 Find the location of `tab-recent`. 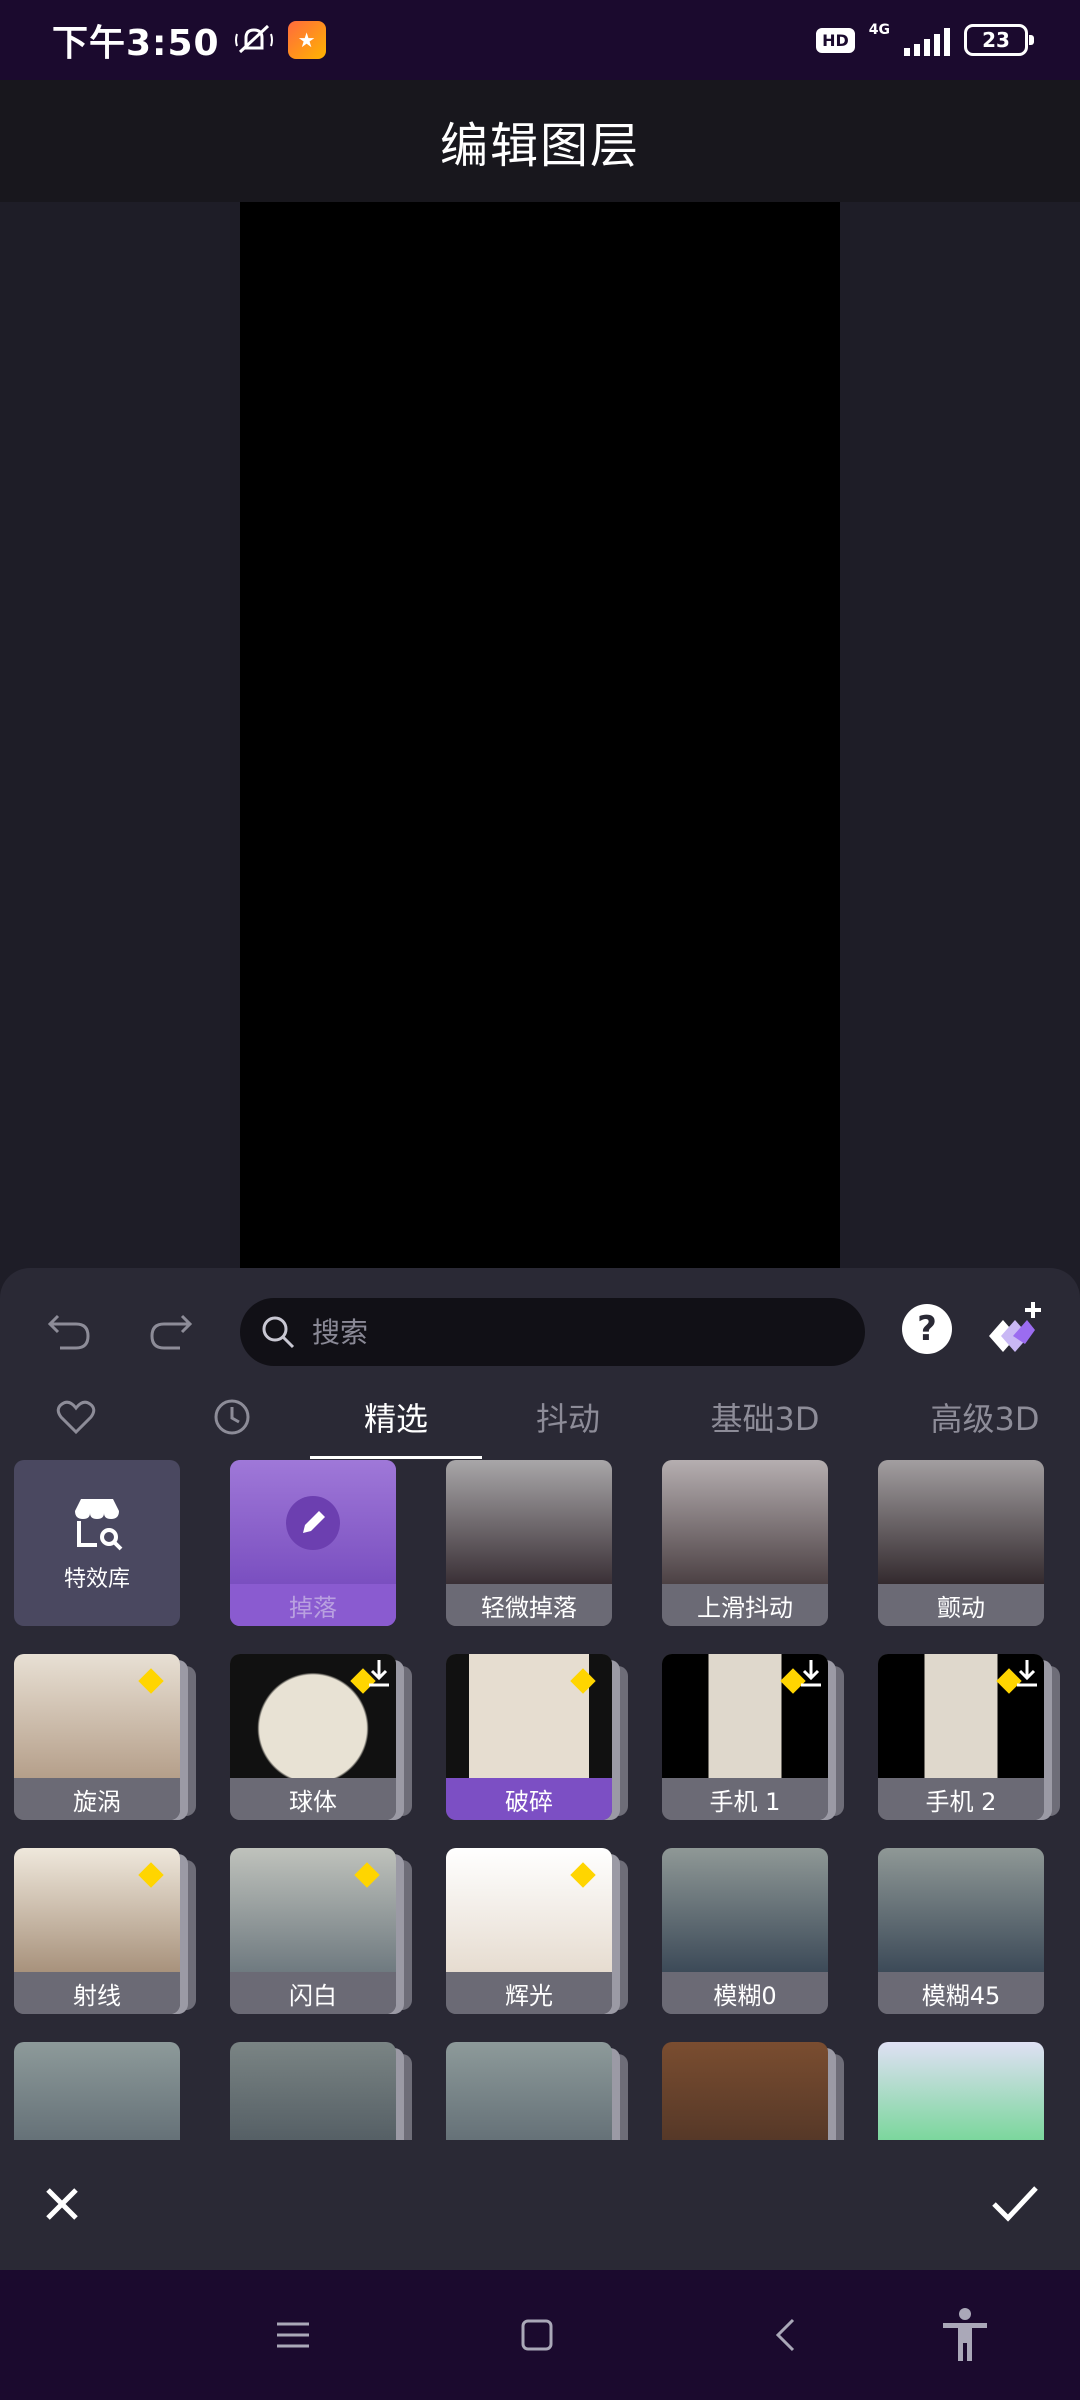

tab-recent is located at coordinates (232, 1417).